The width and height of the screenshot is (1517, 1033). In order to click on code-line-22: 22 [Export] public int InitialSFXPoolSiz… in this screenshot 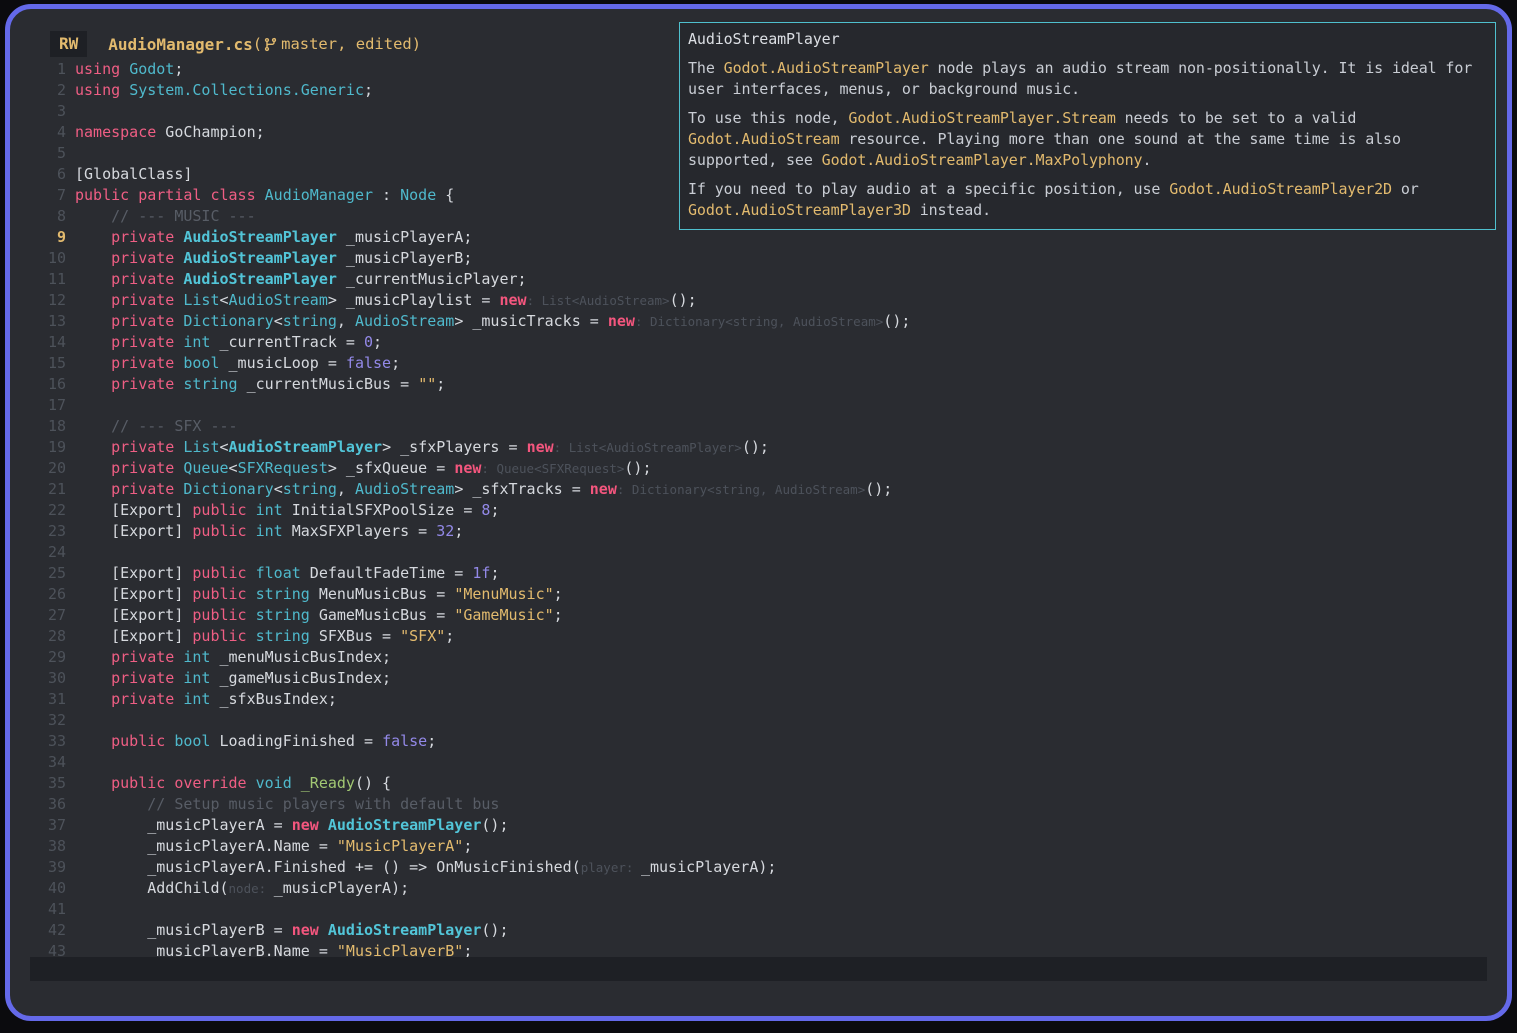, I will do `click(758, 510)`.